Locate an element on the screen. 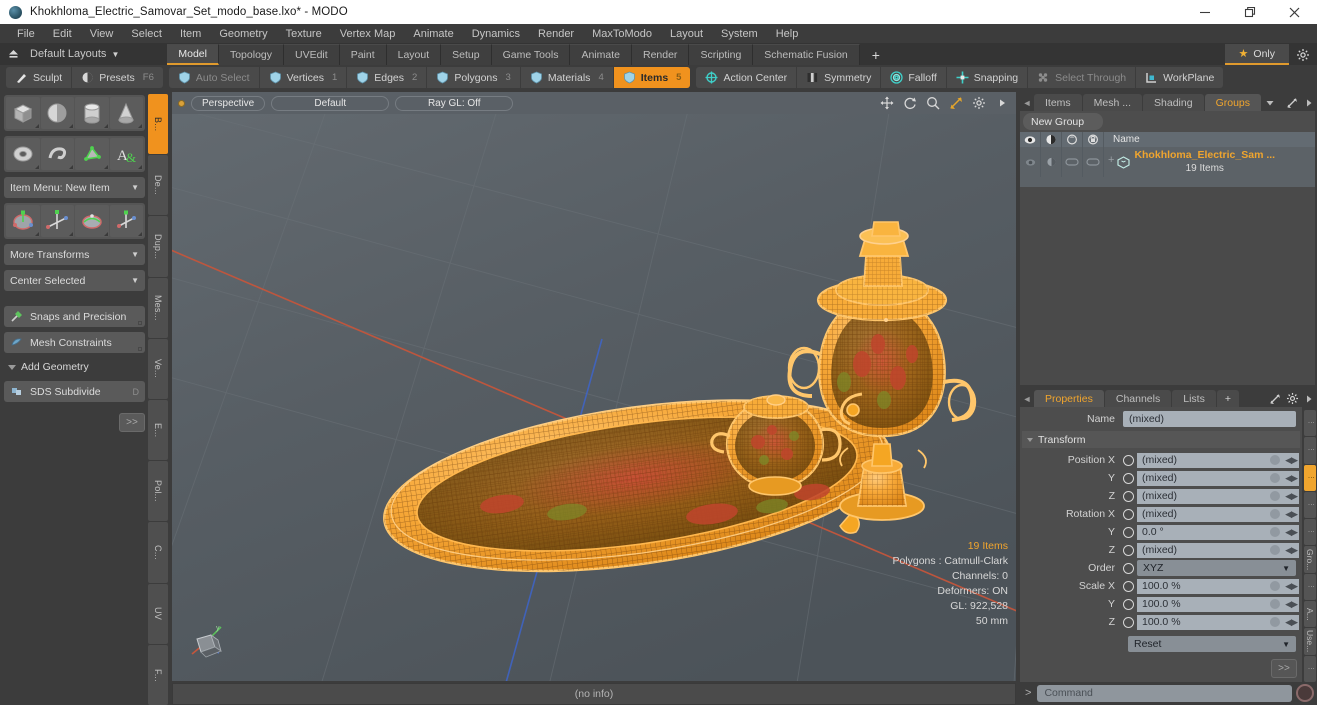 The height and width of the screenshot is (705, 1317). viewport-state-dot is located at coordinates (181, 103).